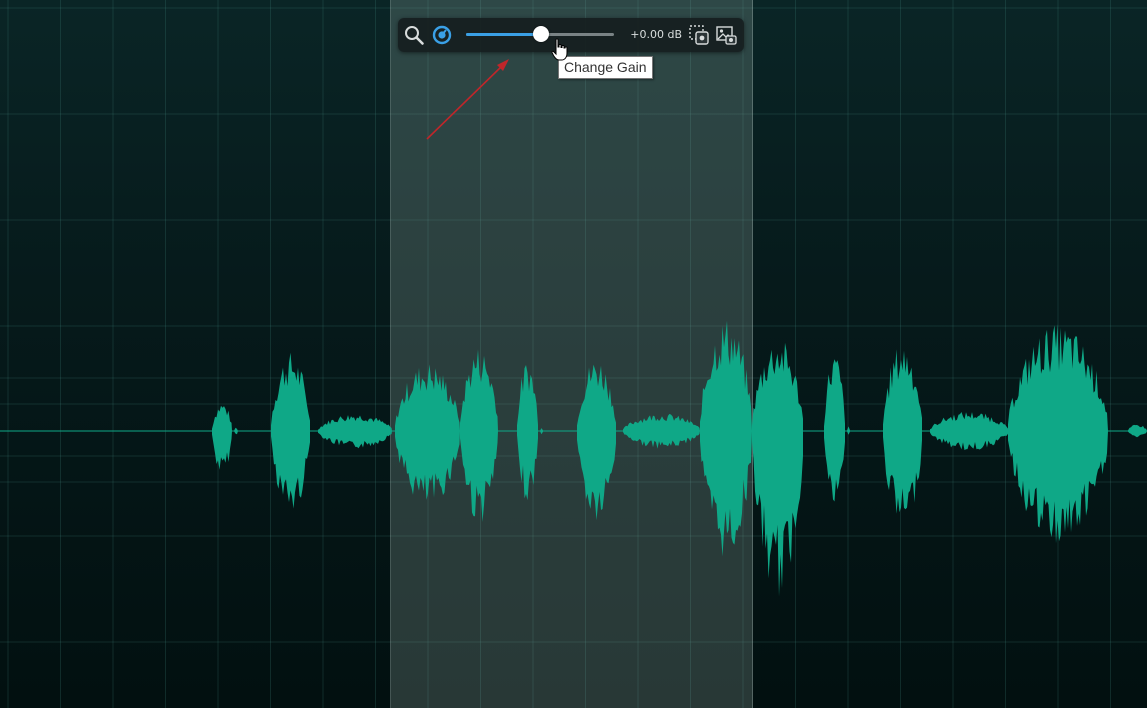 The height and width of the screenshot is (708, 1147). I want to click on gain-knob-button, so click(442, 35).